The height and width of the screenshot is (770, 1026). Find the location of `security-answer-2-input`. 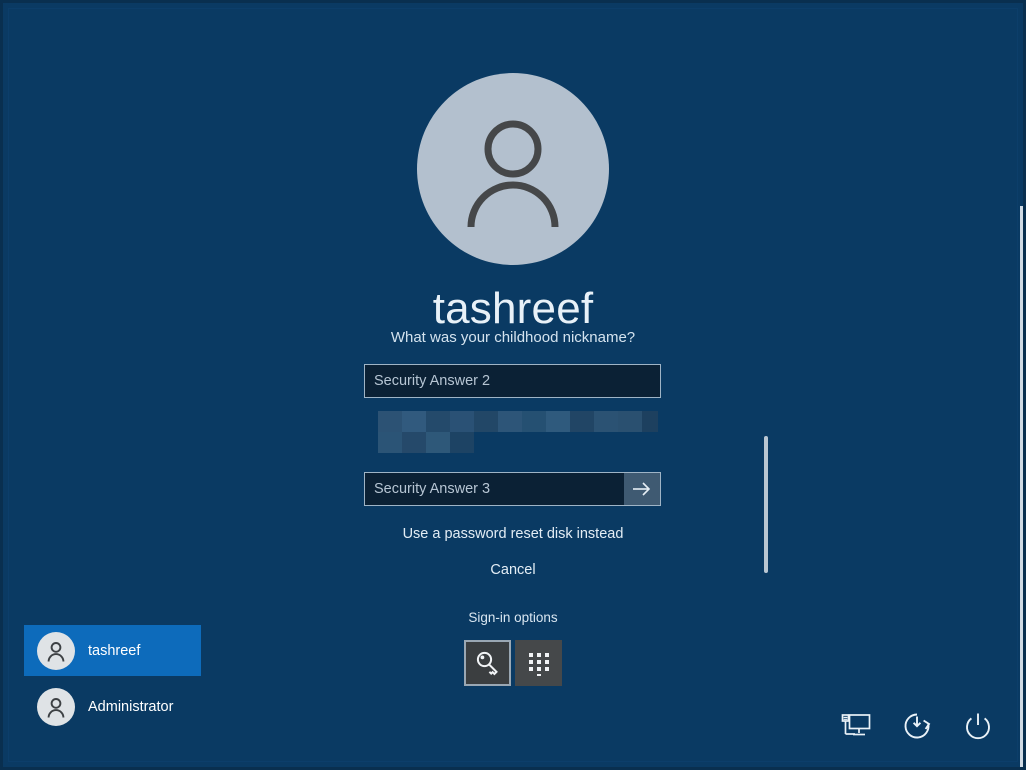

security-answer-2-input is located at coordinates (512, 381).